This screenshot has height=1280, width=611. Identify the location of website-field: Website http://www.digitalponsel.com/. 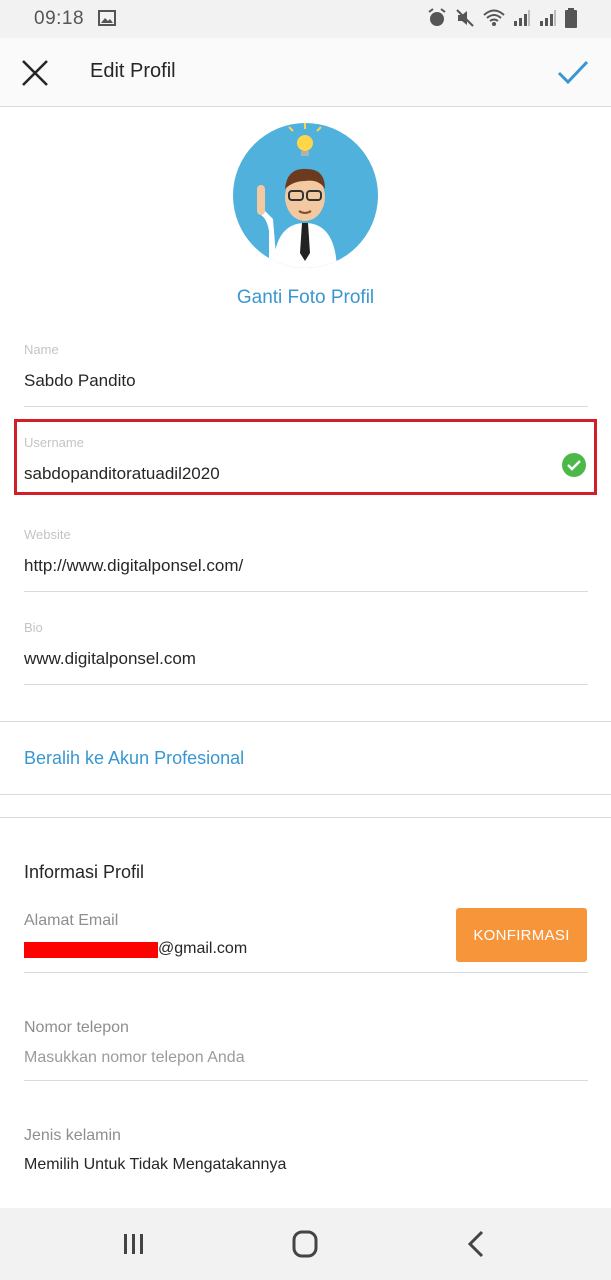
(306, 559).